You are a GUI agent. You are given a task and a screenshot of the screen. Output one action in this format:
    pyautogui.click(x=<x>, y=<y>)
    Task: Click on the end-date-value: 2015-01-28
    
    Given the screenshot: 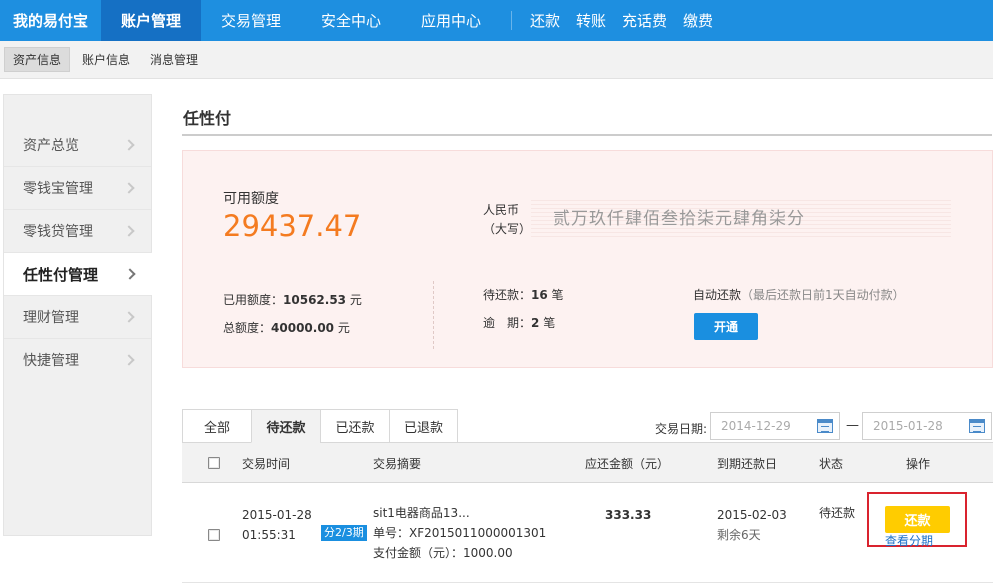 What is the action you would take?
    pyautogui.click(x=908, y=426)
    